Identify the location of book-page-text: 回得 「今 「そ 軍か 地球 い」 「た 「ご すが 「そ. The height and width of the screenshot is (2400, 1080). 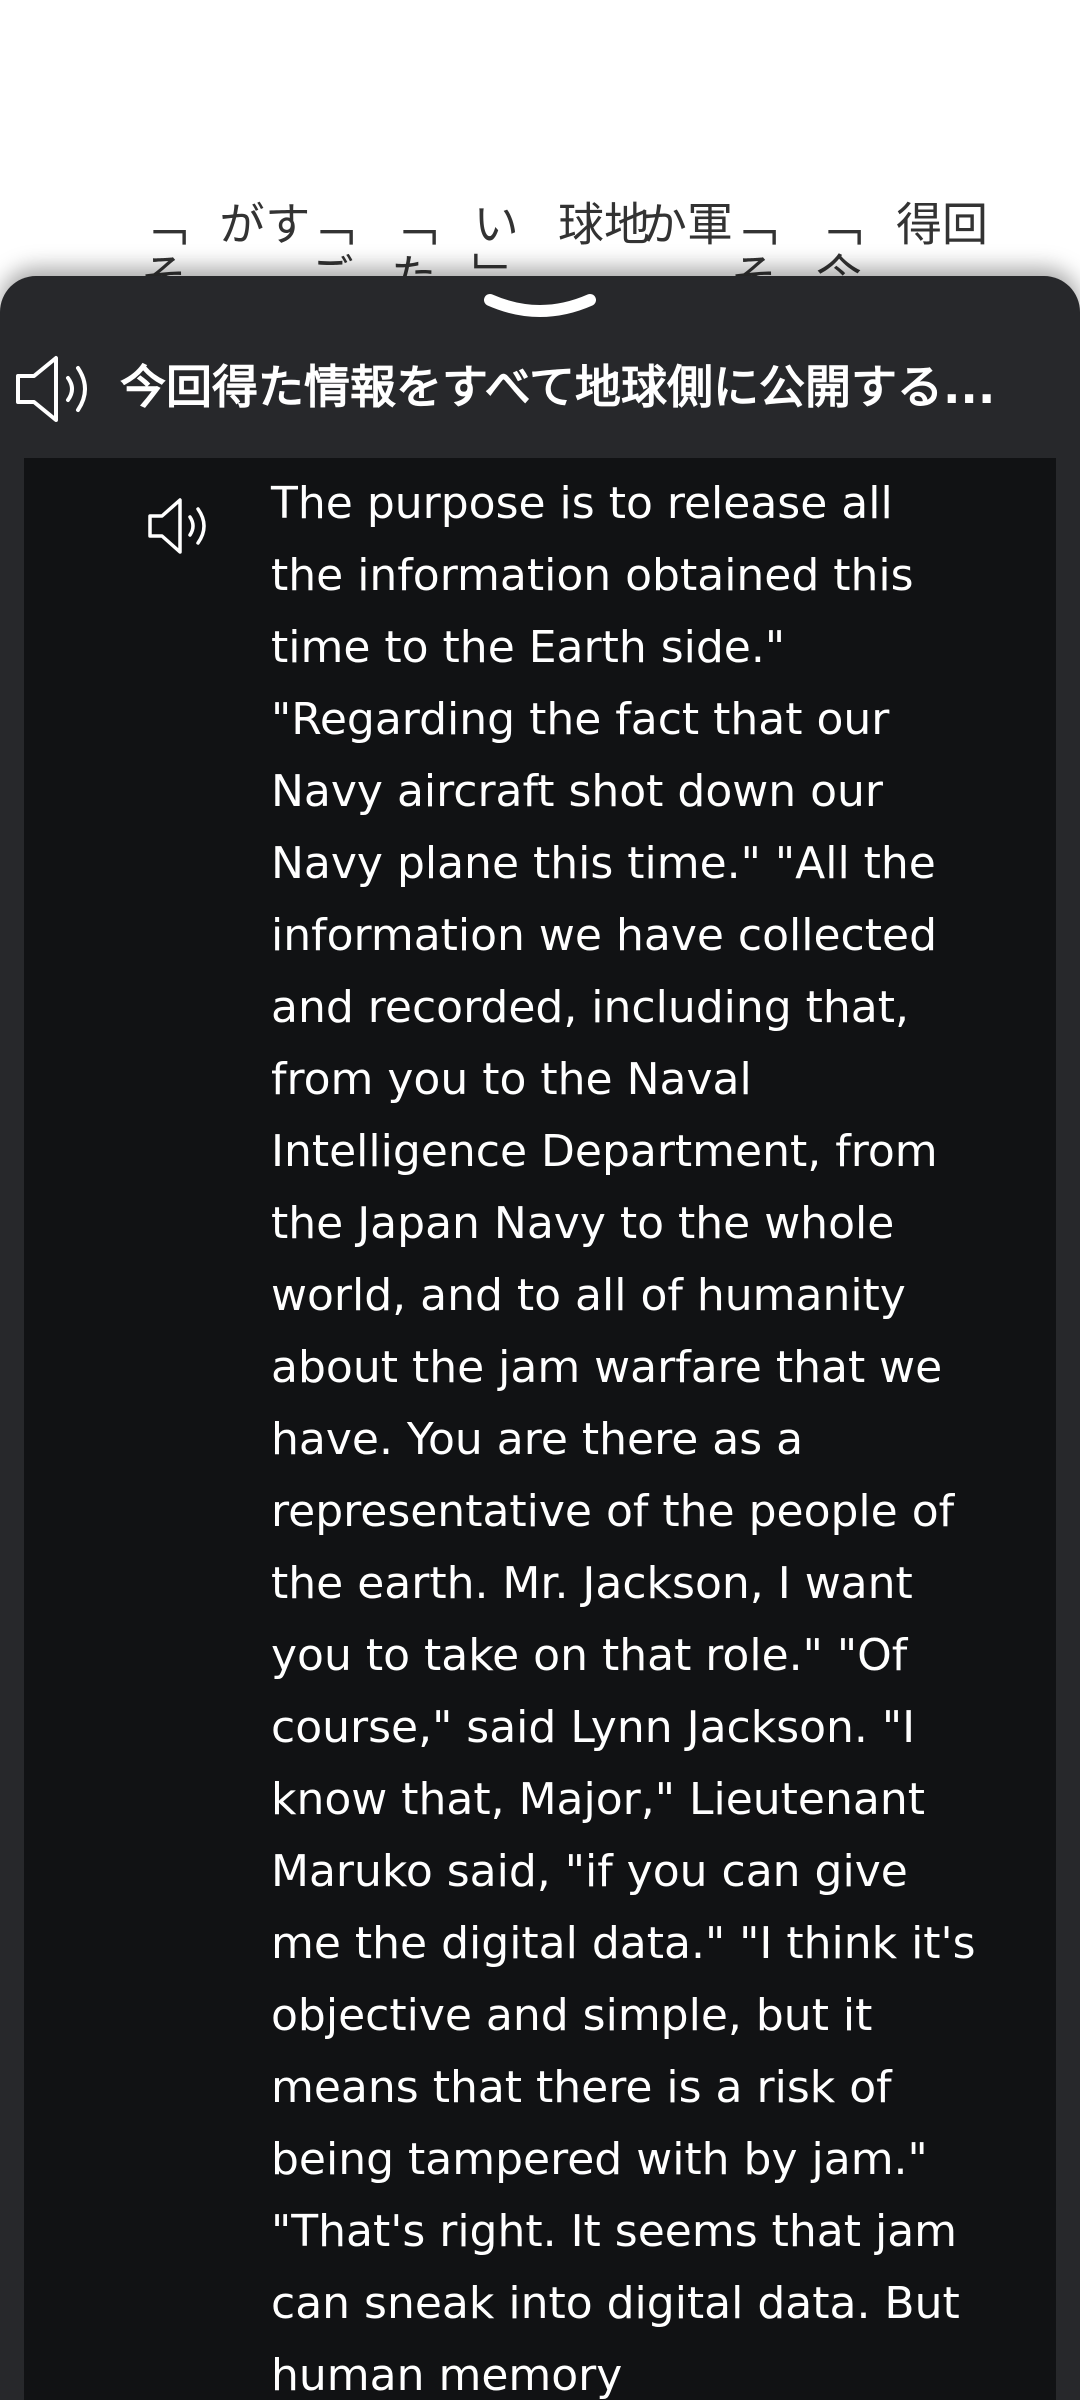
(540, 145).